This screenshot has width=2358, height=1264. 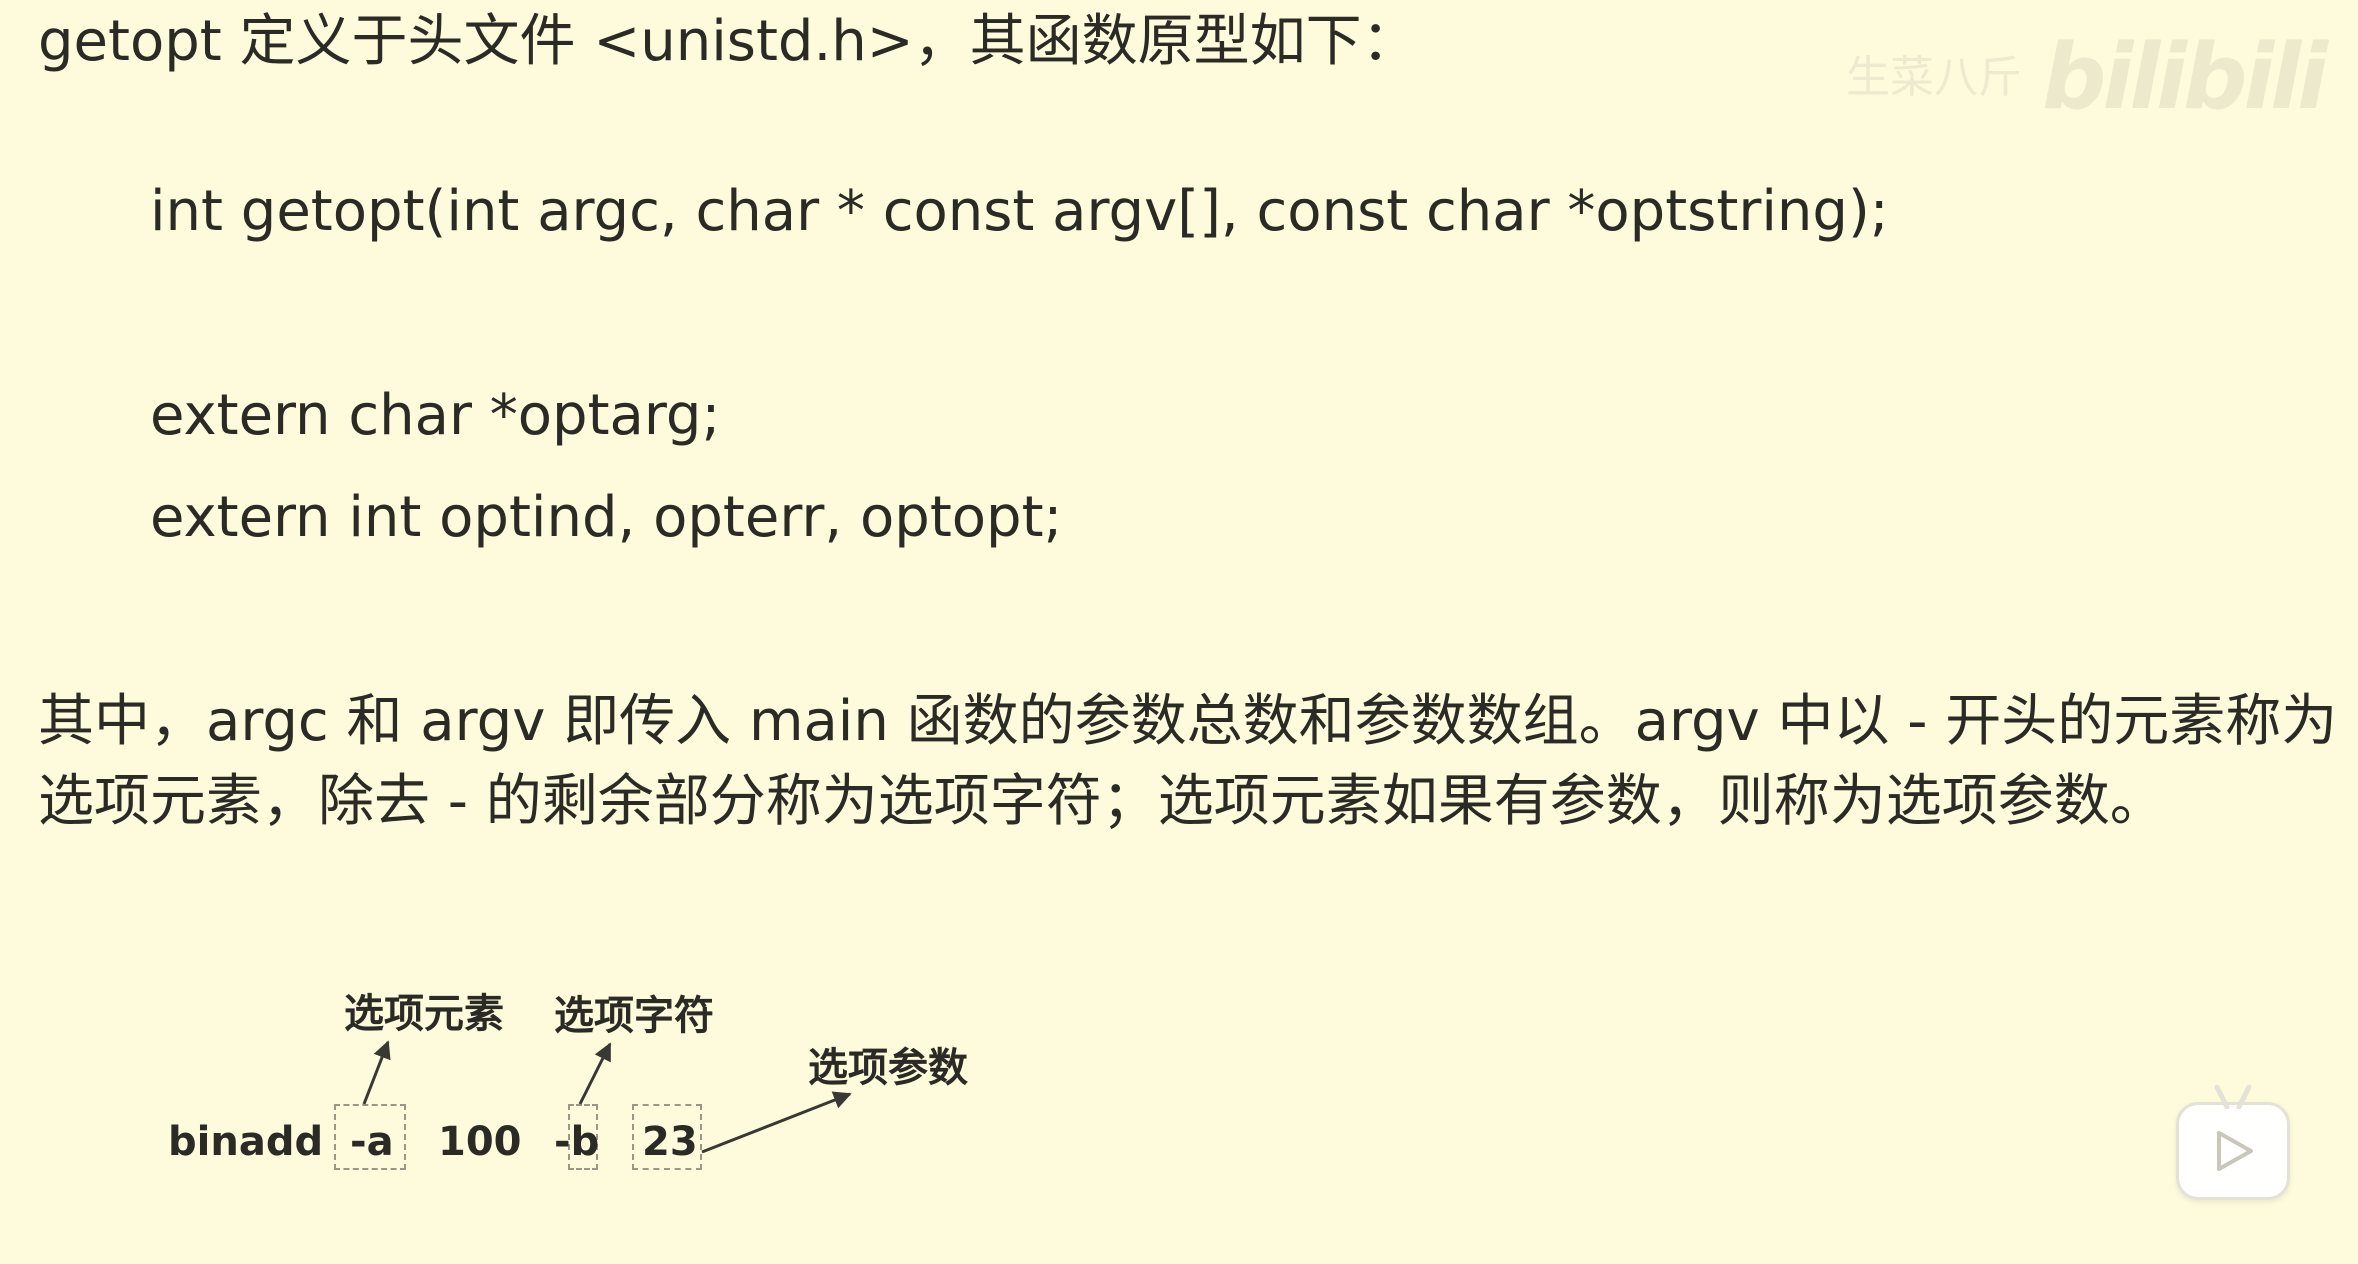 What do you see at coordinates (583, 1137) in the screenshot?
I see `option-char-box` at bounding box center [583, 1137].